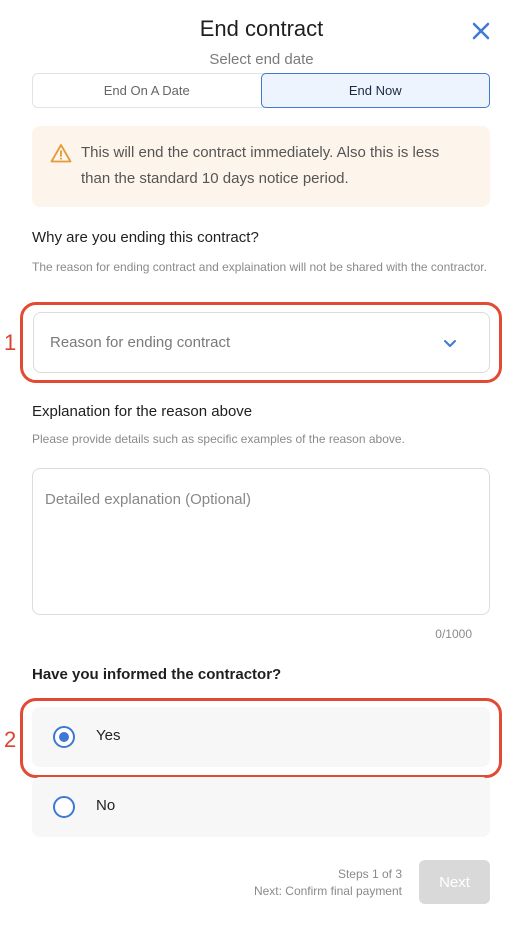 Image resolution: width=523 pixels, height=938 pixels. What do you see at coordinates (10, 342) in the screenshot?
I see `annotation-marker-1: 1` at bounding box center [10, 342].